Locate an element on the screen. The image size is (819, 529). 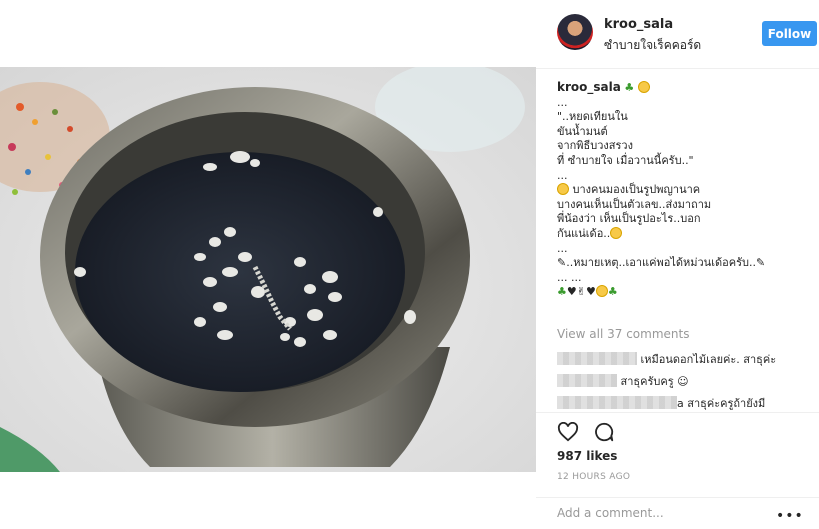
view-all-comments-link: View all 37 comments is located at coordinates (623, 334).